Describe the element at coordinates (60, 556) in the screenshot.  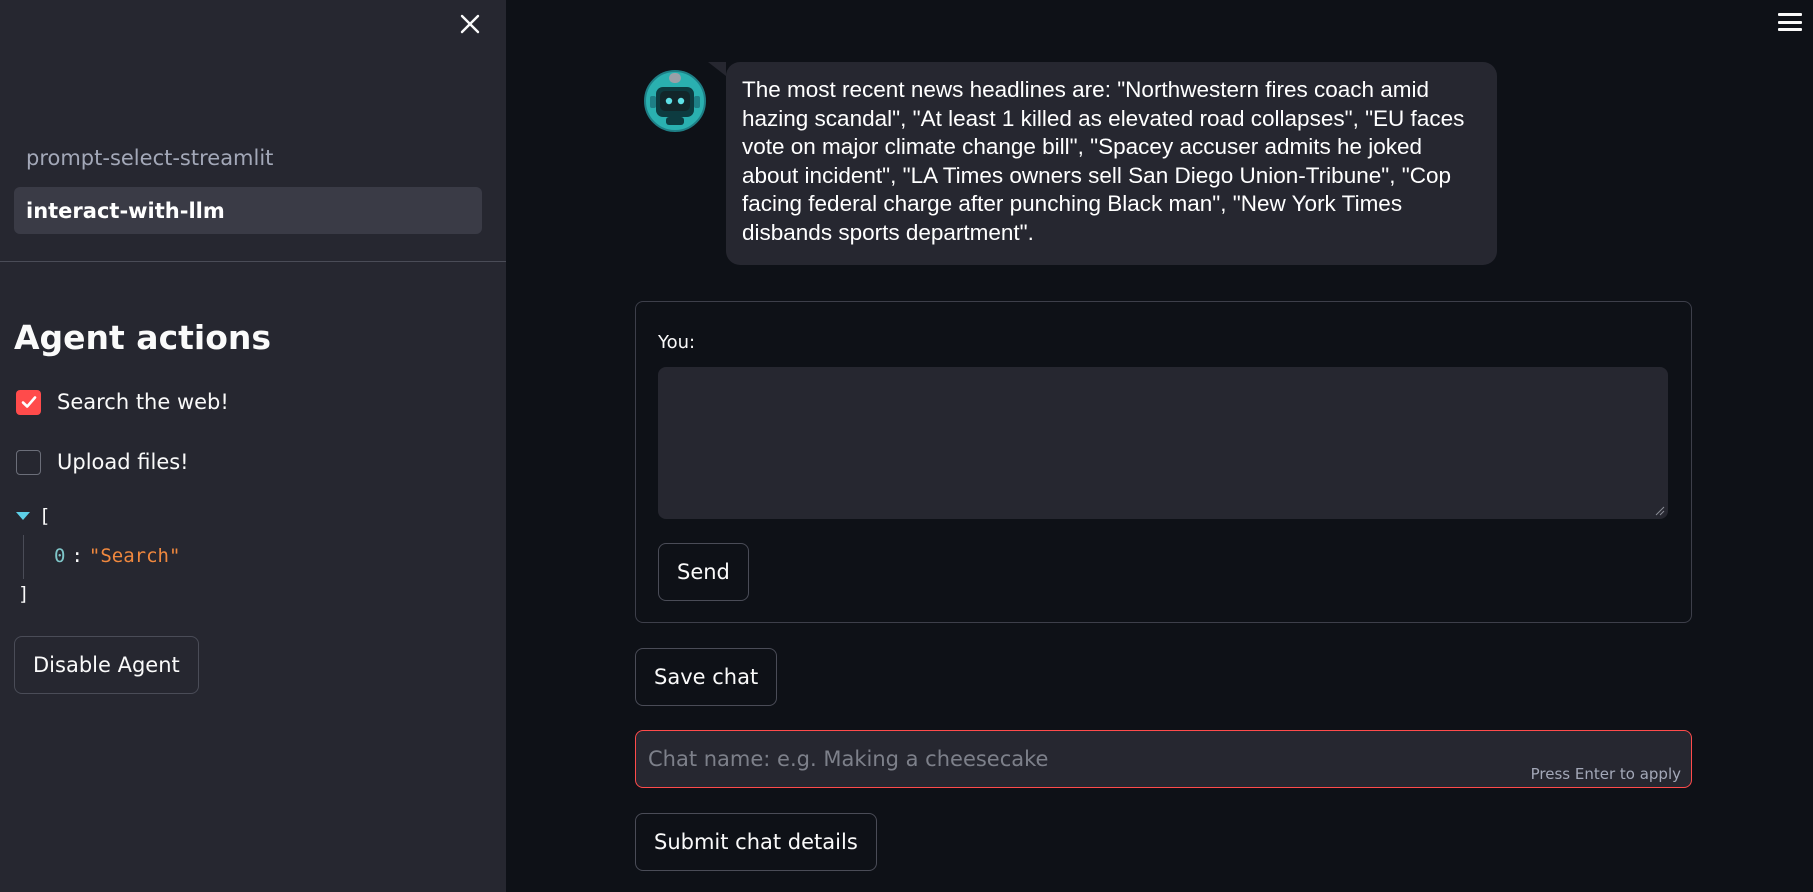
I see `json-key: 0` at that location.